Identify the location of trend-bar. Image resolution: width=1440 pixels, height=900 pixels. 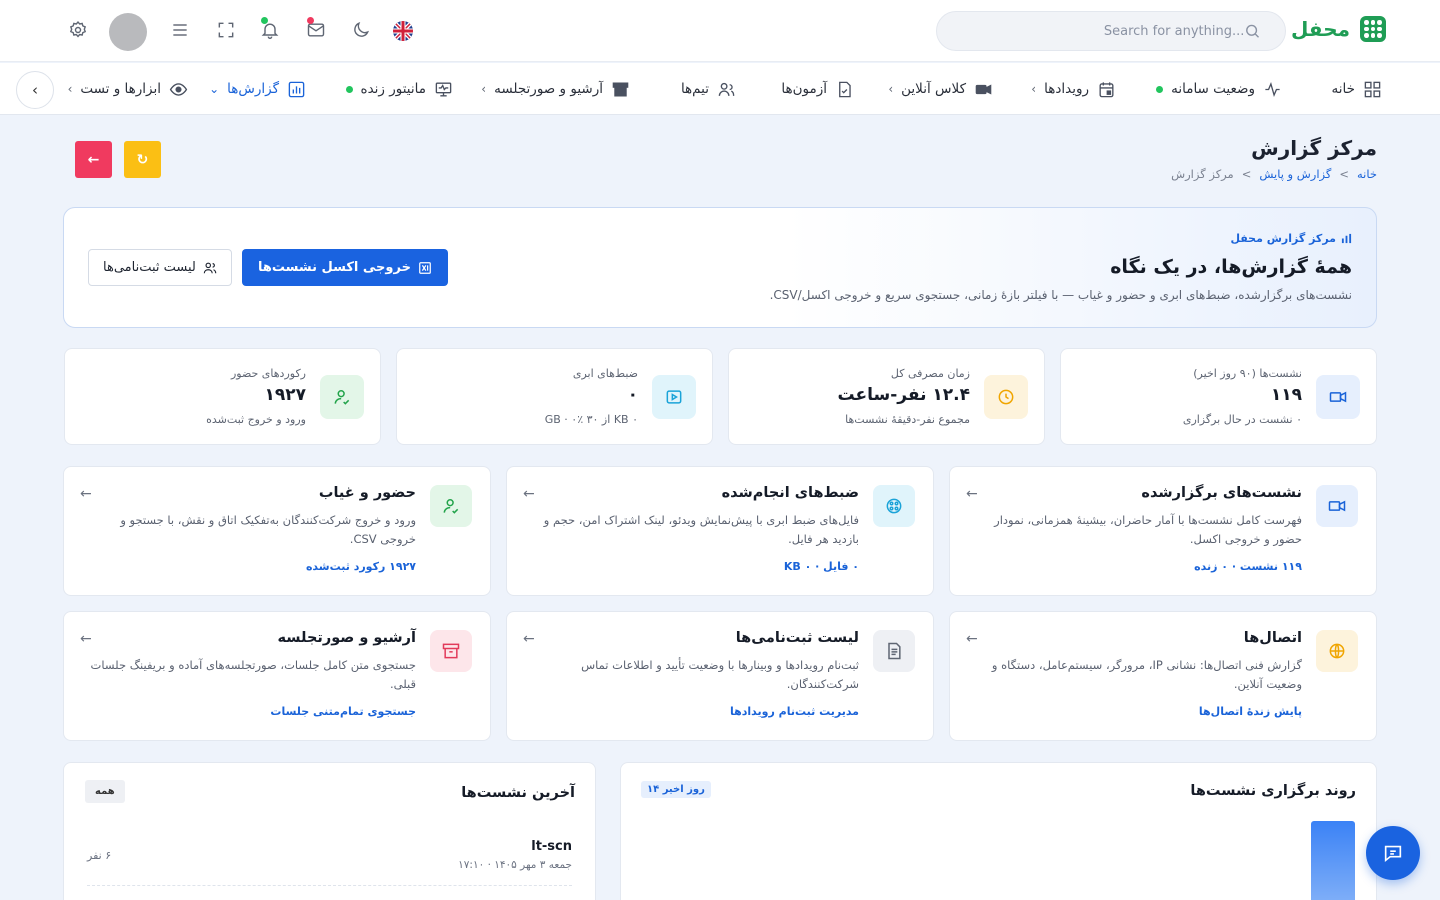
(1333, 860).